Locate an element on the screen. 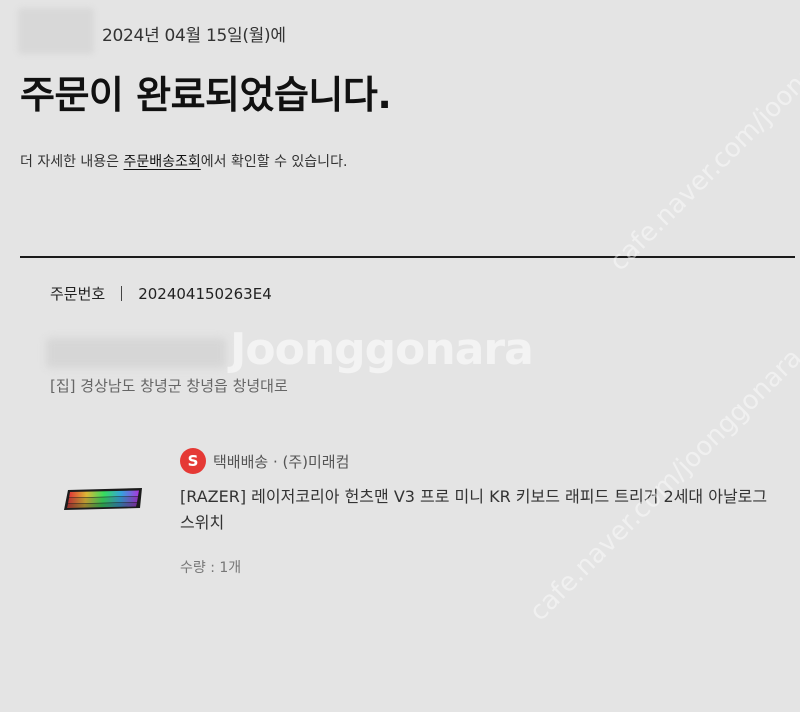 This screenshot has height=712, width=800. watermark-diagonal: cafe.naver.com/joonggonara is located at coordinates (701, 139).